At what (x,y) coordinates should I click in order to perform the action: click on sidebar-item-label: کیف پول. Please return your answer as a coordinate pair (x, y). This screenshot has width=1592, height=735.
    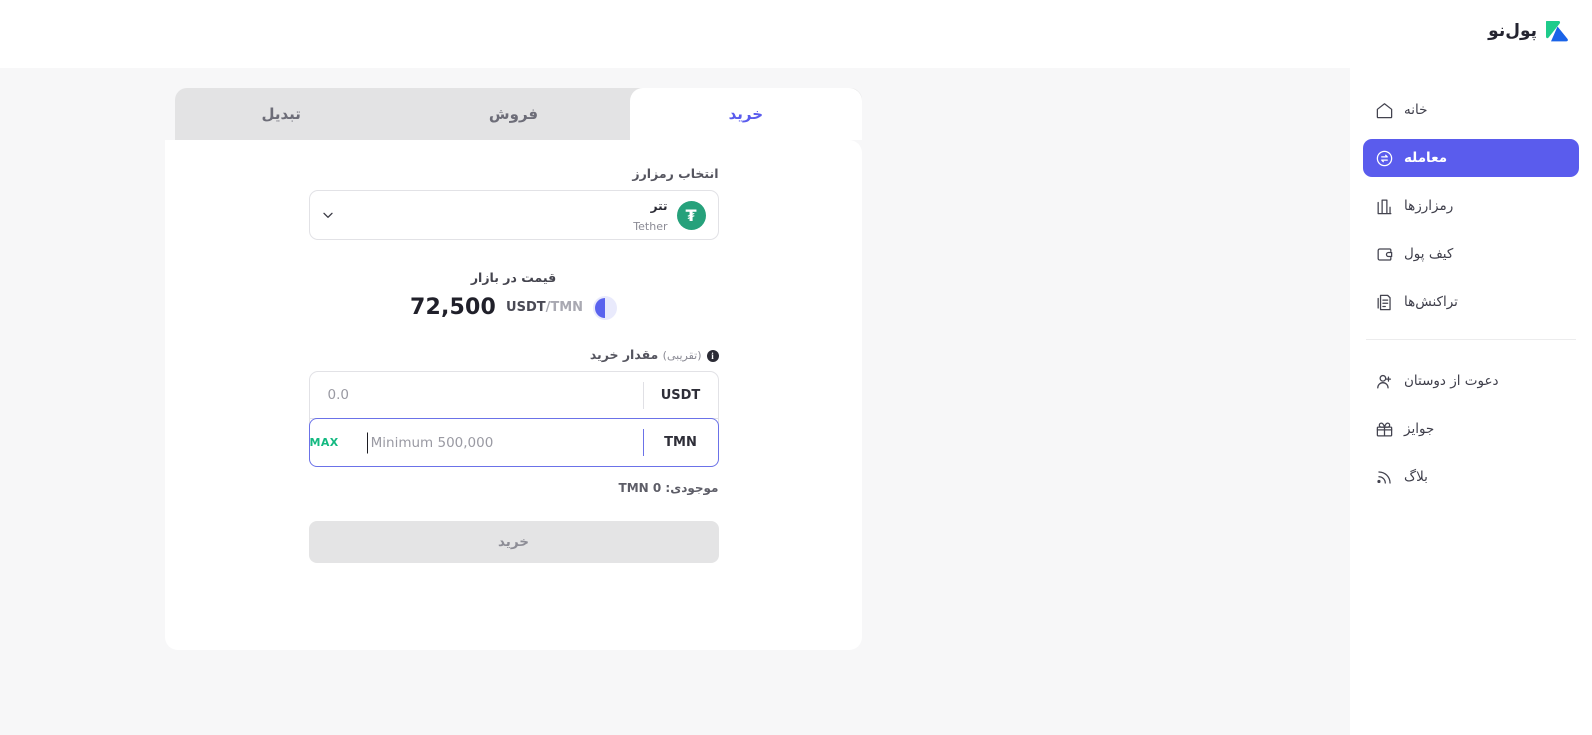
    Looking at the image, I should click on (1429, 254).